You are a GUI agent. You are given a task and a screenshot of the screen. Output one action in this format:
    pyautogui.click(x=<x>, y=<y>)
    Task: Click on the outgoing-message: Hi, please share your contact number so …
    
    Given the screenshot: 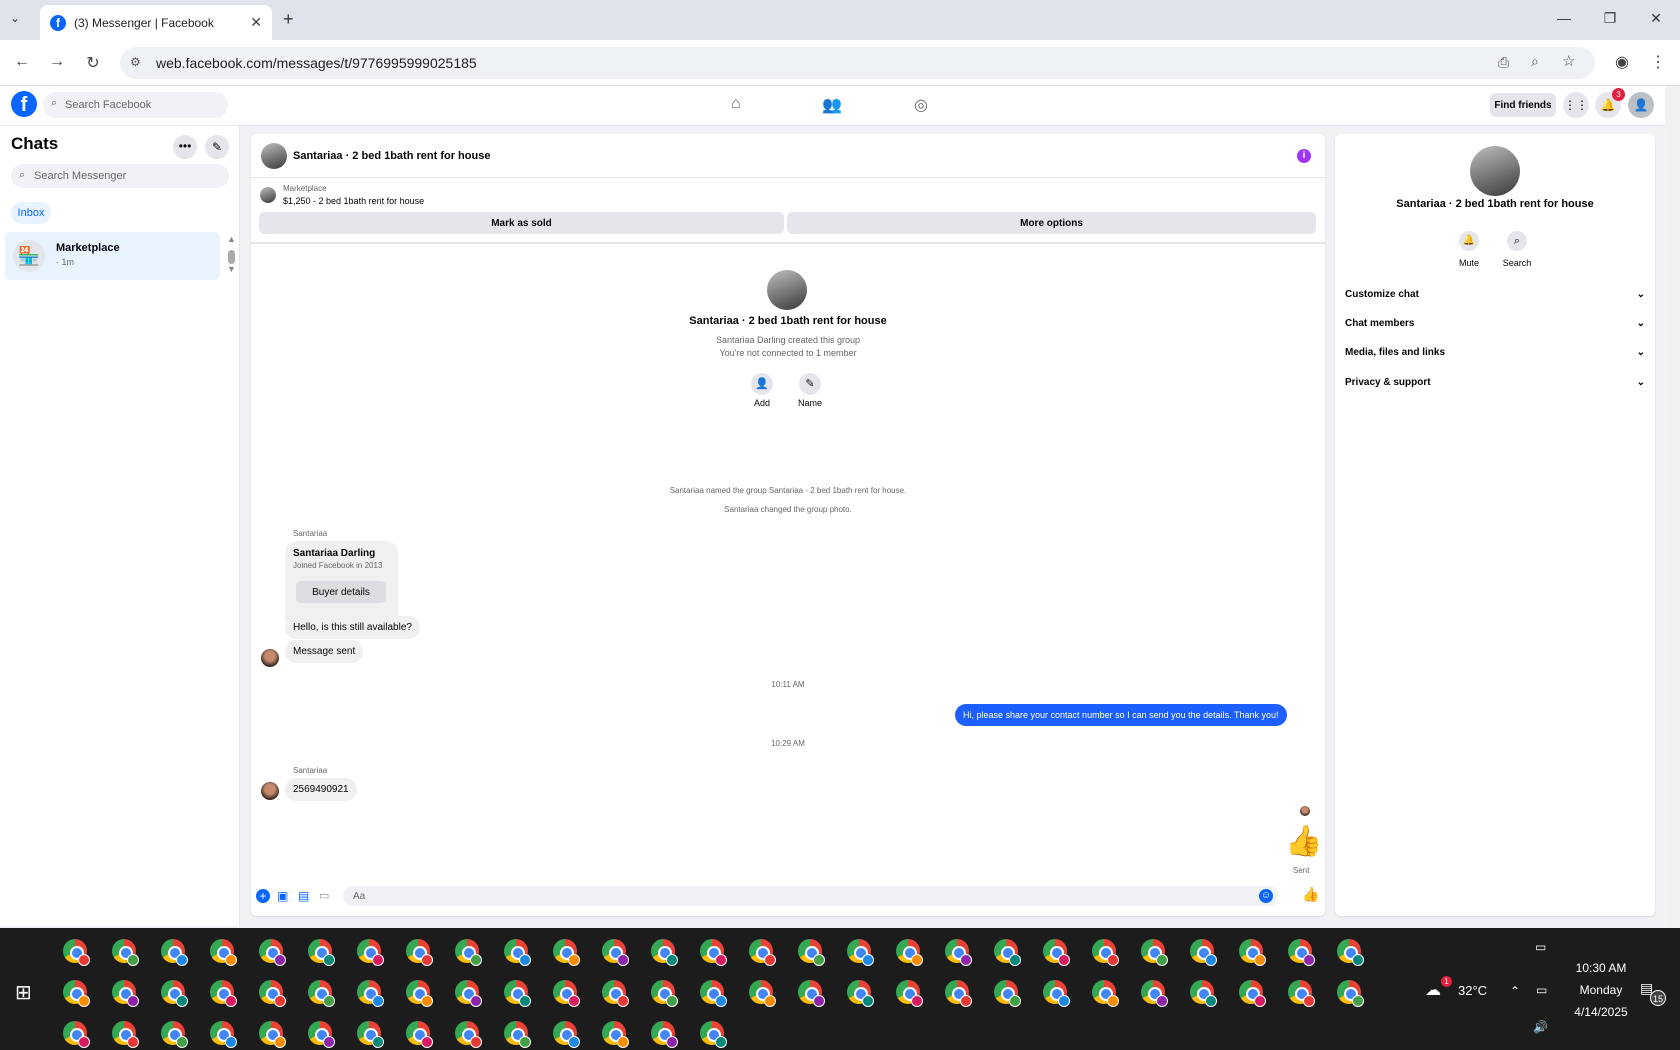 What is the action you would take?
    pyautogui.click(x=1121, y=715)
    